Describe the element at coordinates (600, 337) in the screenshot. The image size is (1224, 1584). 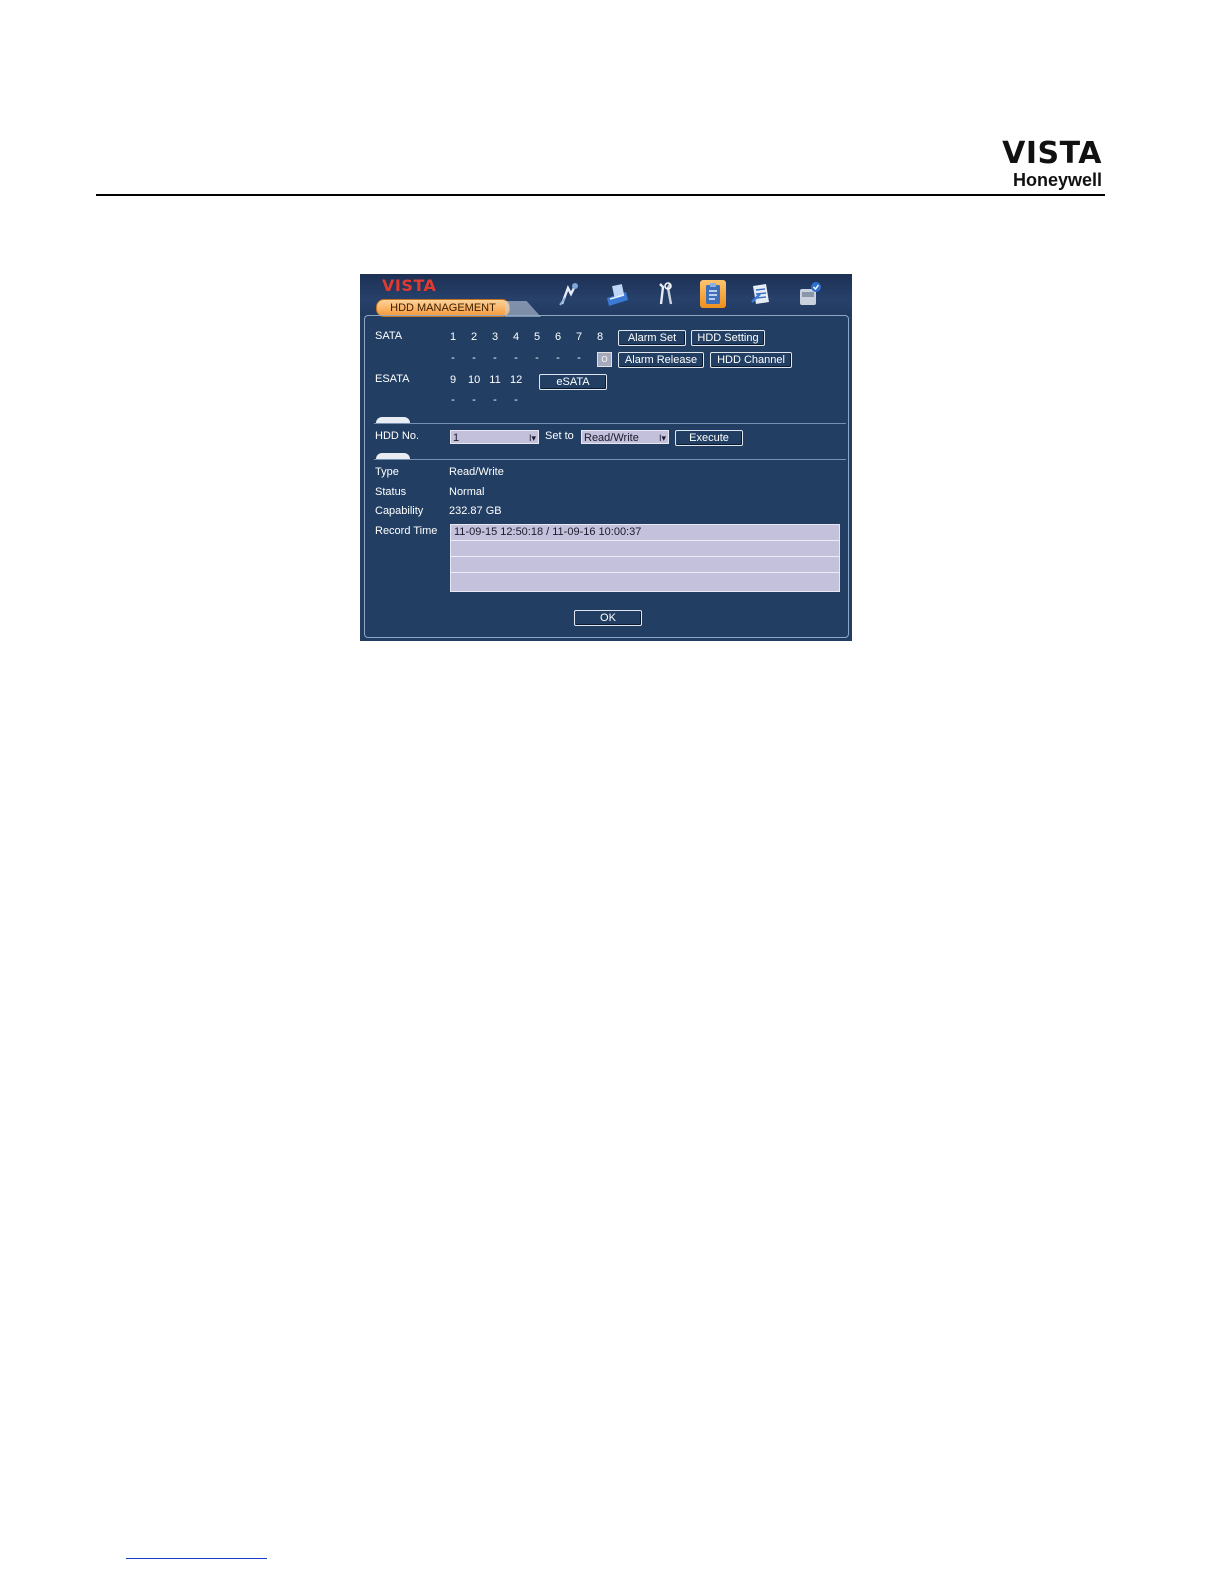
I see `sata-port-8: 8` at that location.